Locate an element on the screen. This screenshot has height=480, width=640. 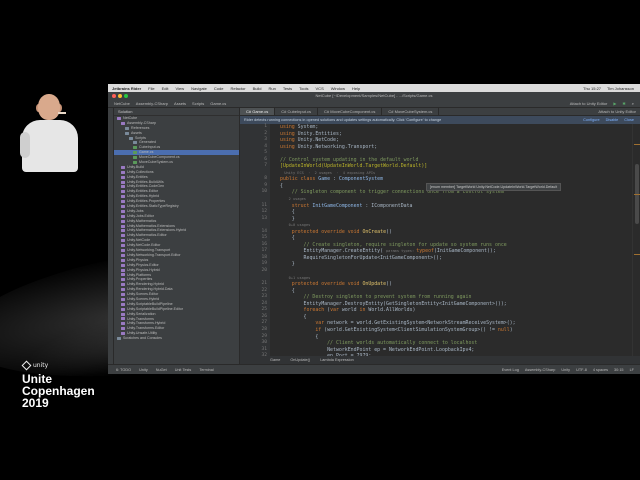
menu-item: Build is located at coordinates (257, 88).